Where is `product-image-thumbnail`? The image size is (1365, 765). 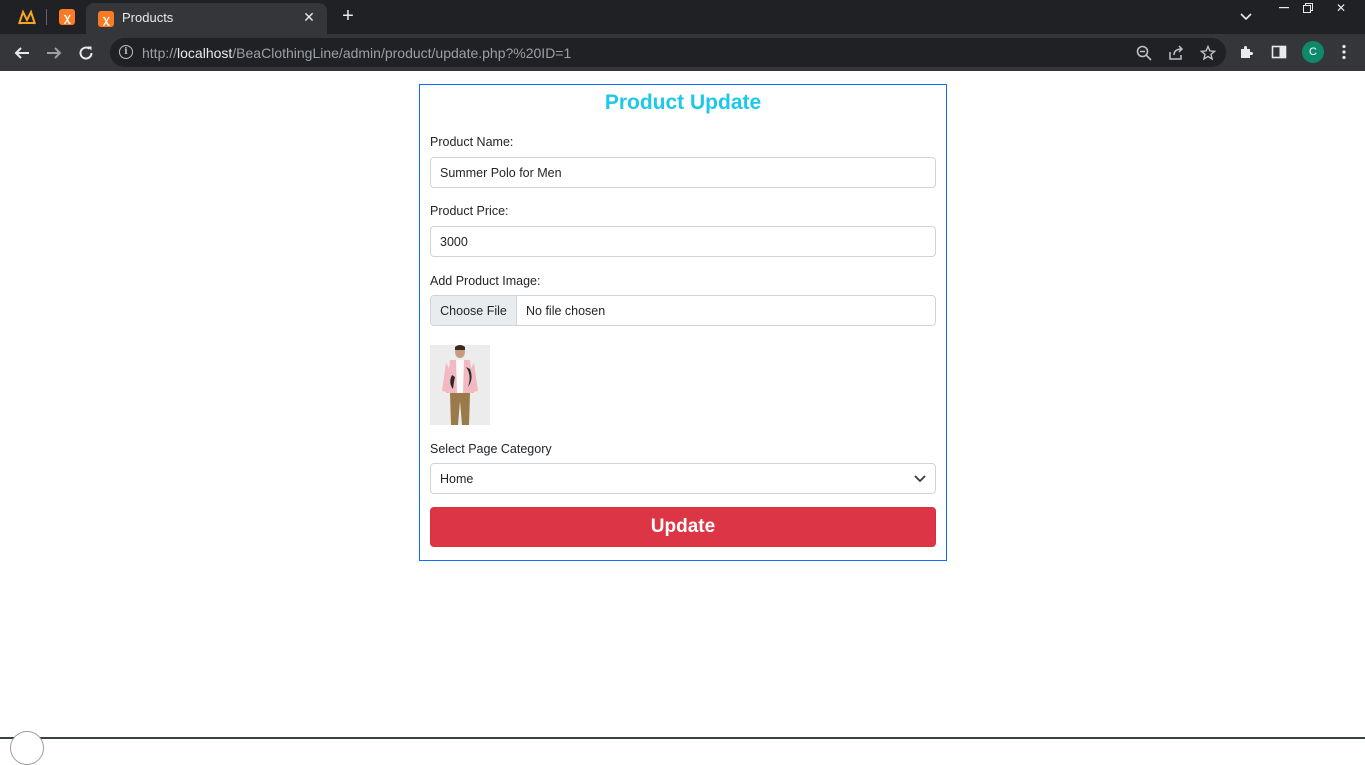 product-image-thumbnail is located at coordinates (460, 385).